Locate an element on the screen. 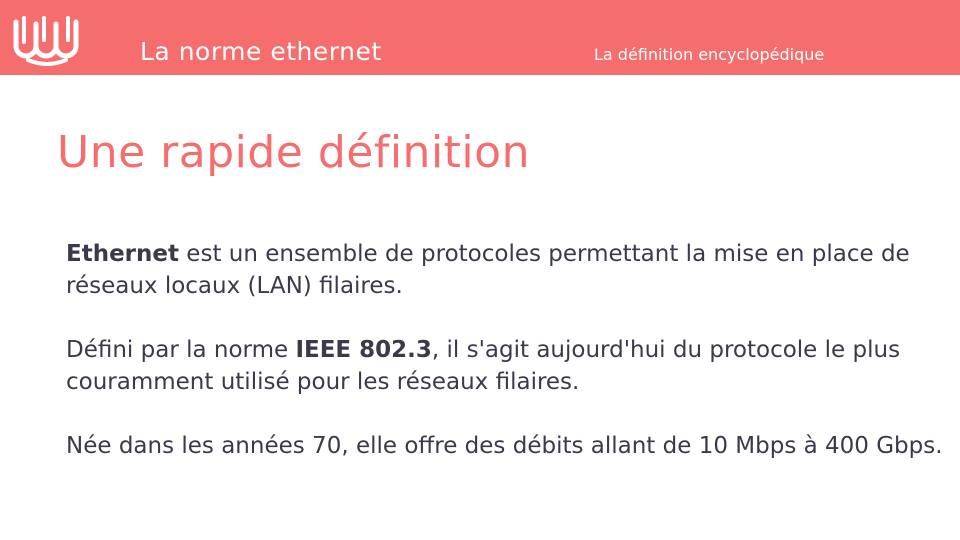  term-ieee: IEEE 802.3 is located at coordinates (363, 350).